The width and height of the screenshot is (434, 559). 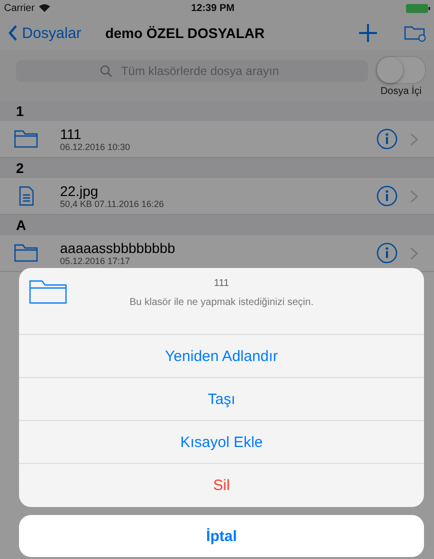 What do you see at coordinates (418, 8) in the screenshot?
I see `battery-icon` at bounding box center [418, 8].